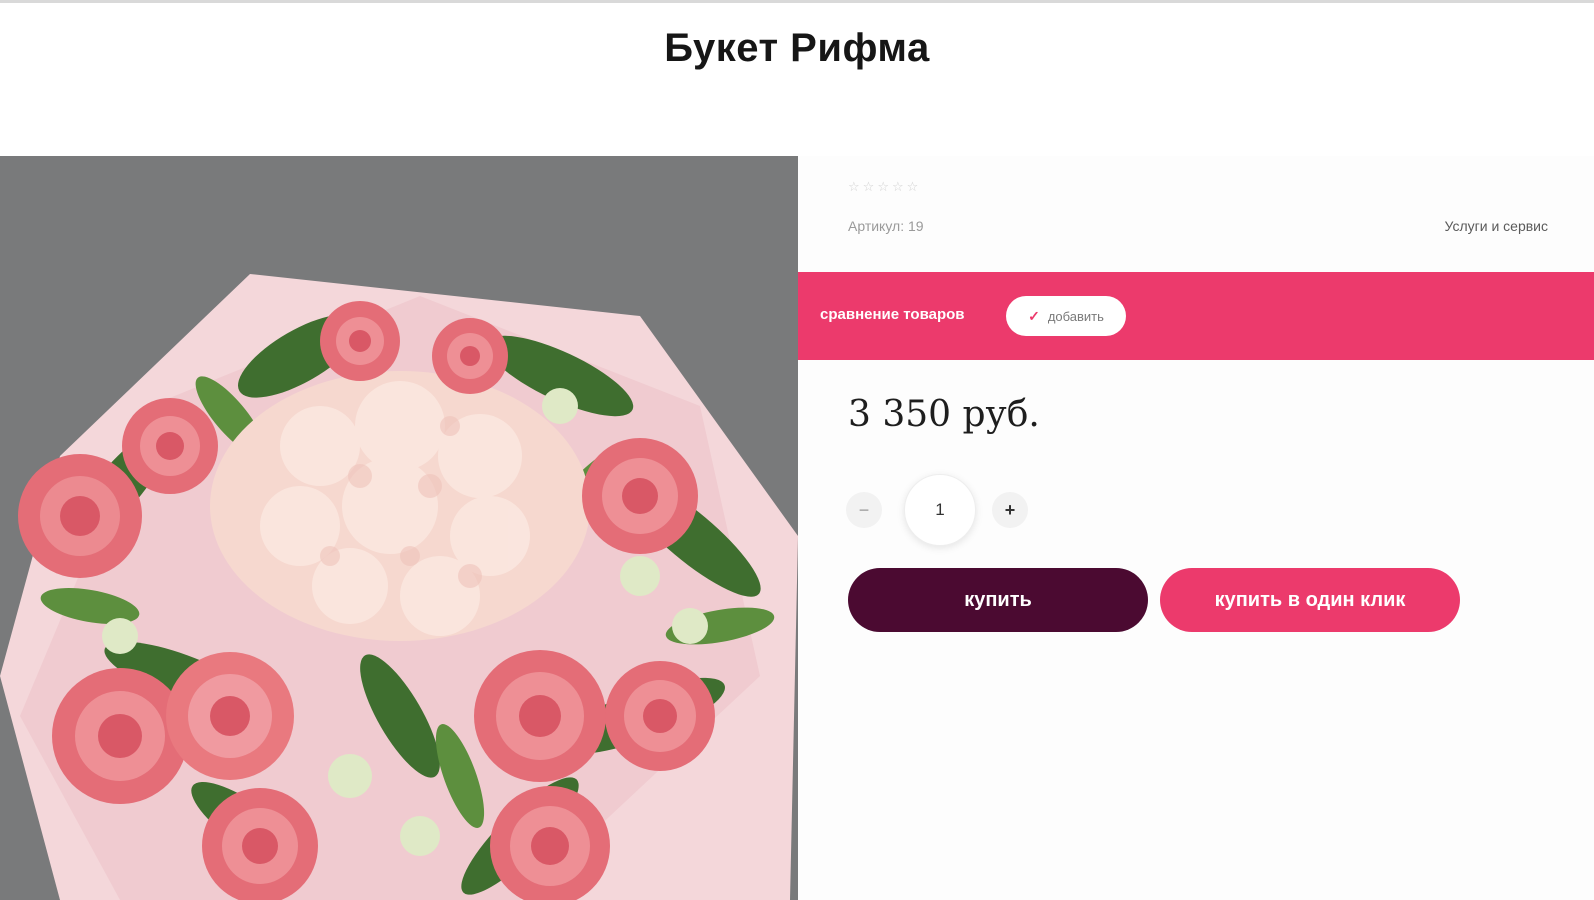  I want to click on compare-bar: сравнение товаров ✓ добавить, so click(1196, 316).